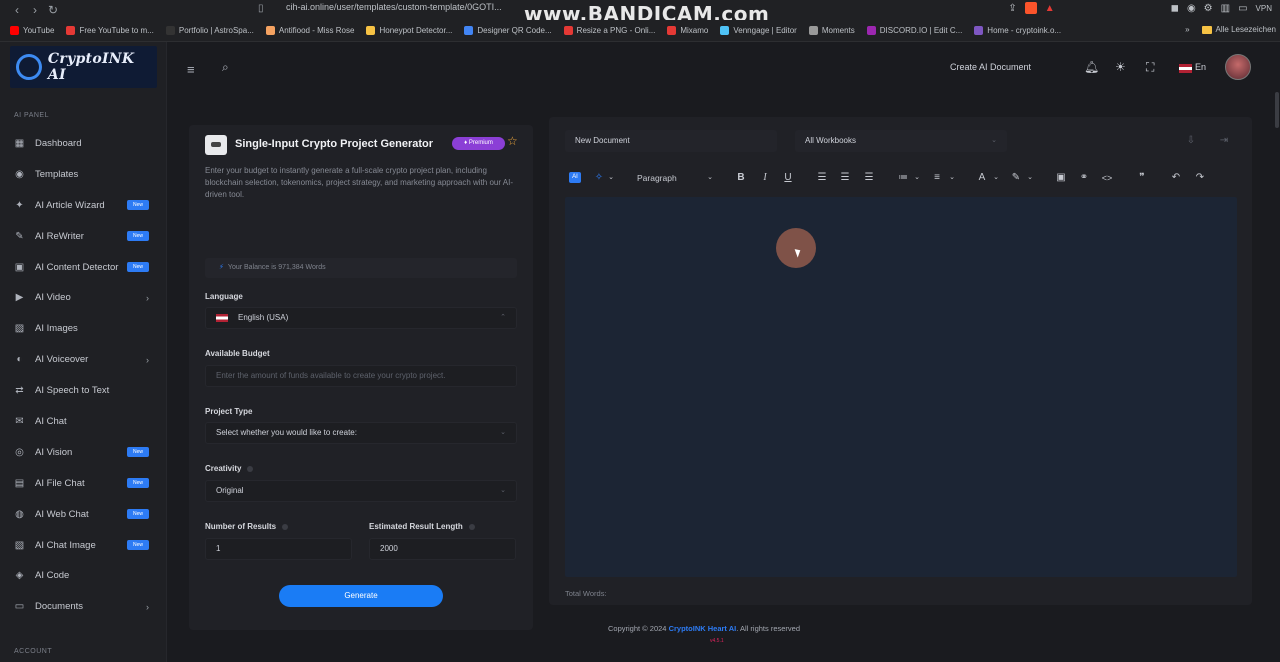 The height and width of the screenshot is (662, 1280). What do you see at coordinates (35, 10) in the screenshot?
I see `forward-icon: ›` at bounding box center [35, 10].